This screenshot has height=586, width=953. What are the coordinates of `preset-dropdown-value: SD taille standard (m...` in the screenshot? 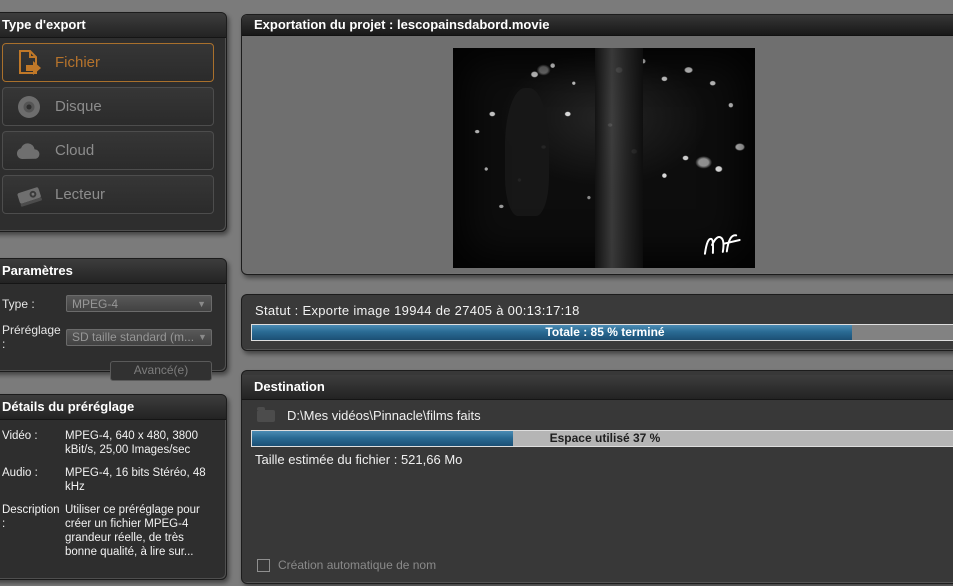 It's located at (133, 337).